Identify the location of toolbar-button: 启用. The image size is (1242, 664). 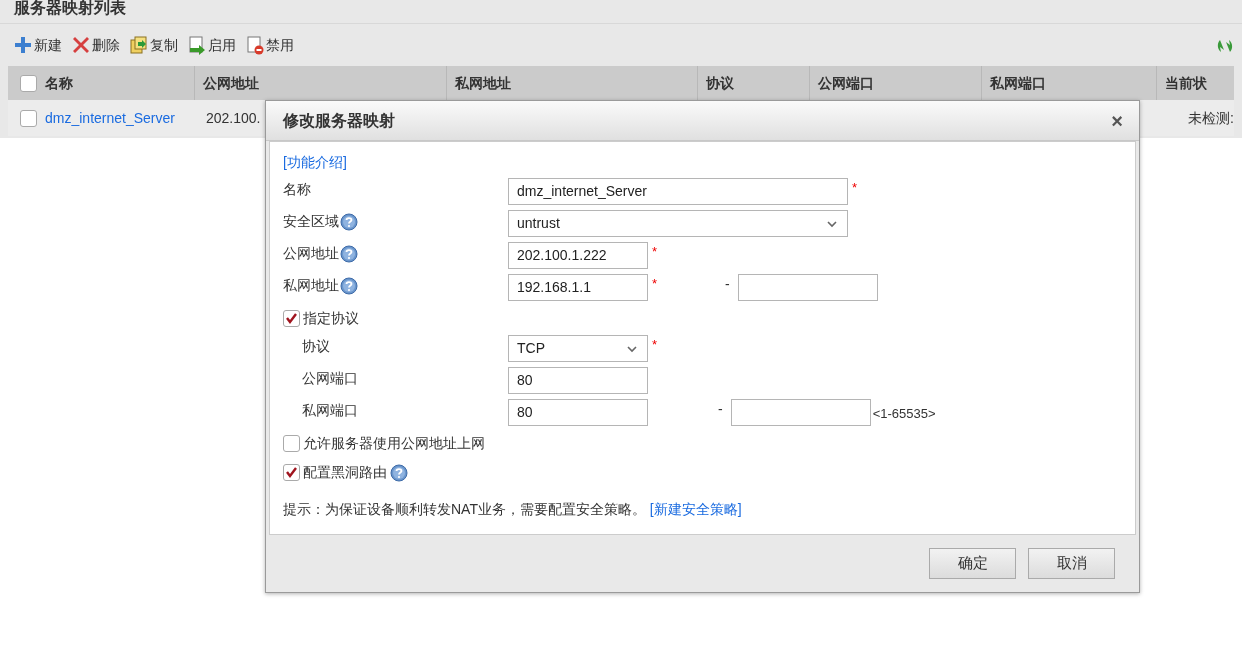
(212, 45).